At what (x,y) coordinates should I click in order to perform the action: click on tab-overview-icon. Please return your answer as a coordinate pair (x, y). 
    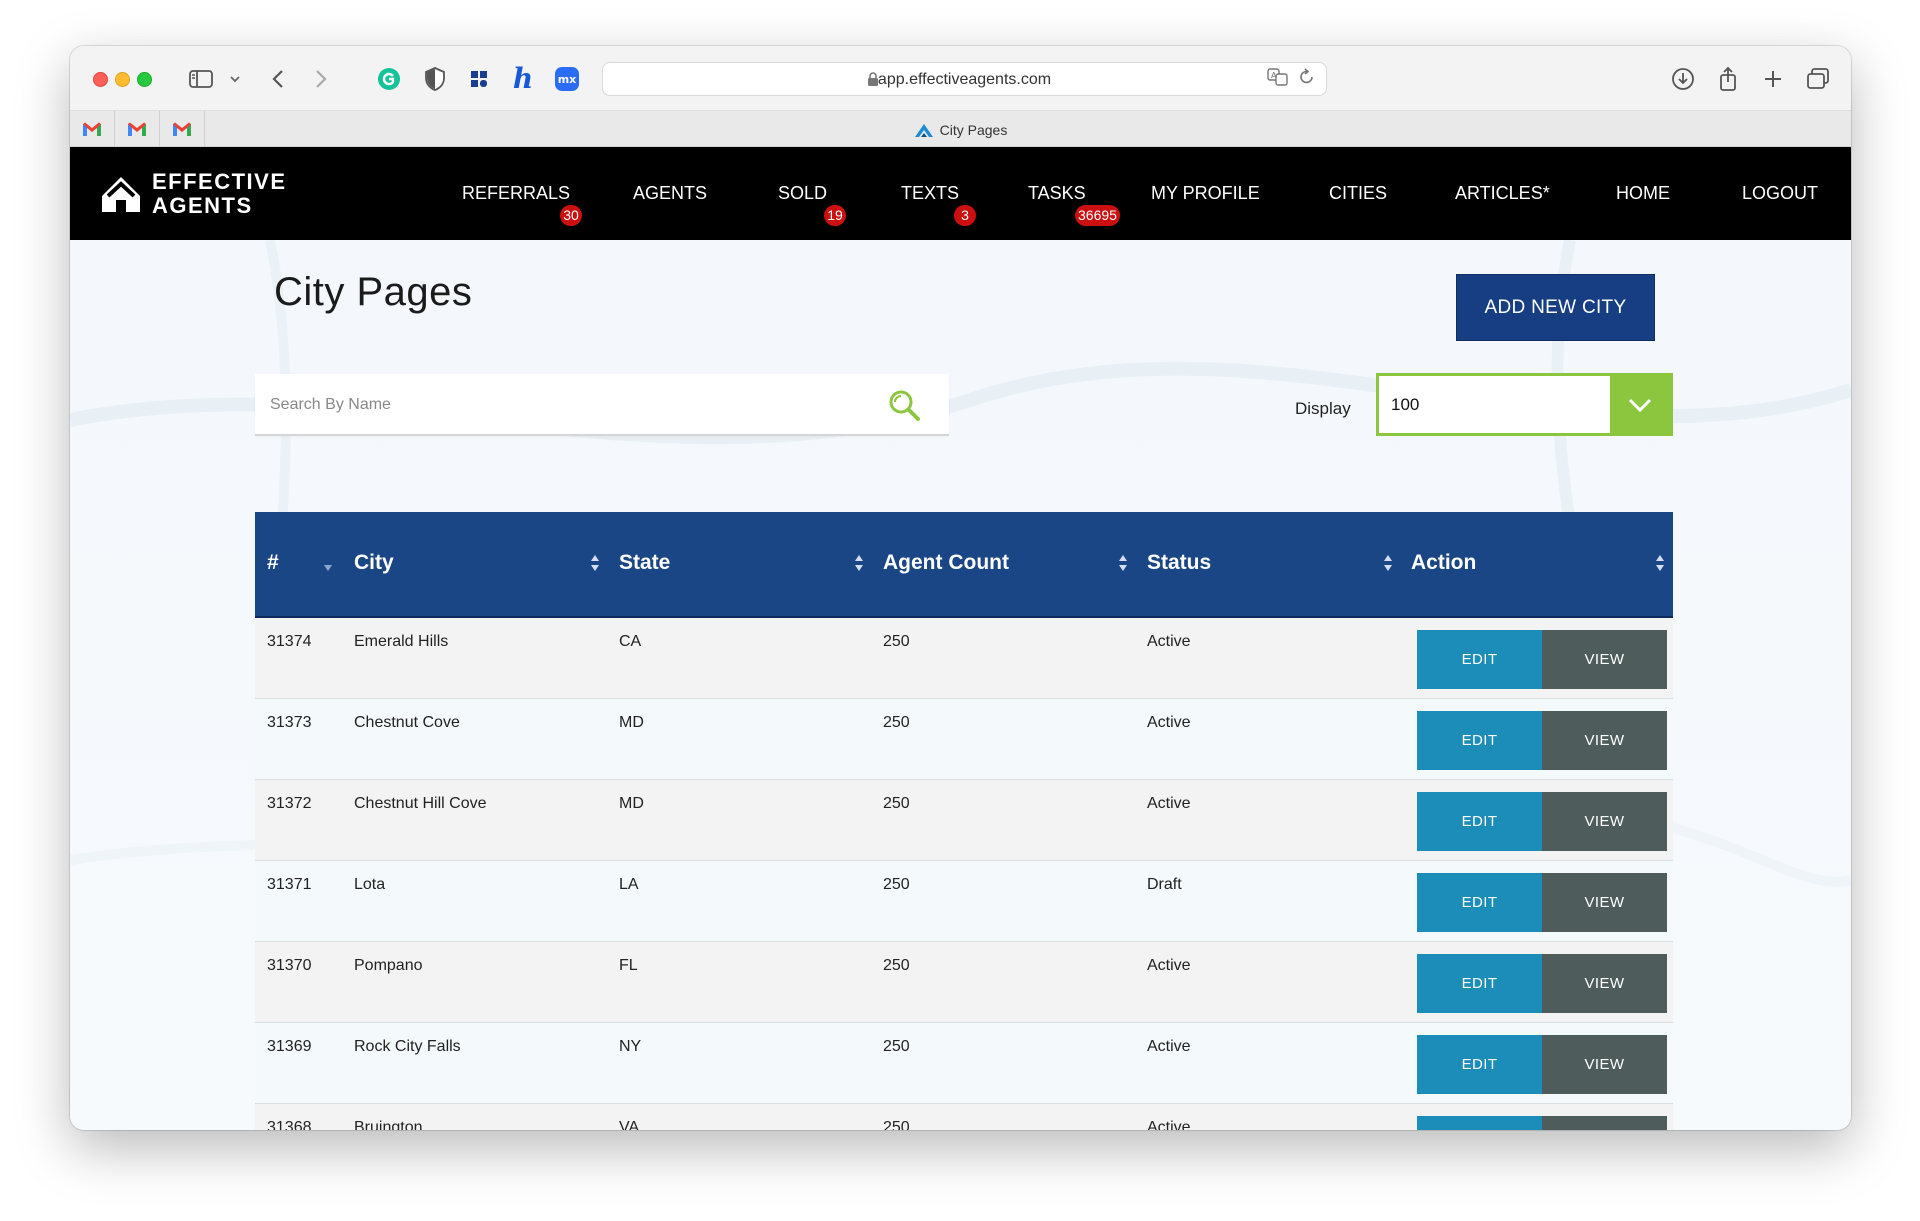
    Looking at the image, I should click on (1818, 79).